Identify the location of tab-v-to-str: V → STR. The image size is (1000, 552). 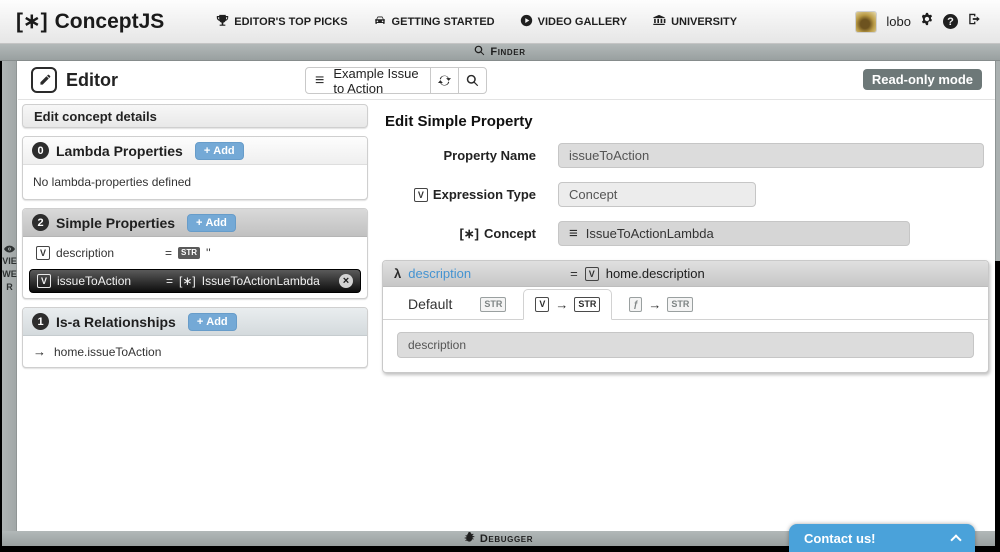
(568, 304).